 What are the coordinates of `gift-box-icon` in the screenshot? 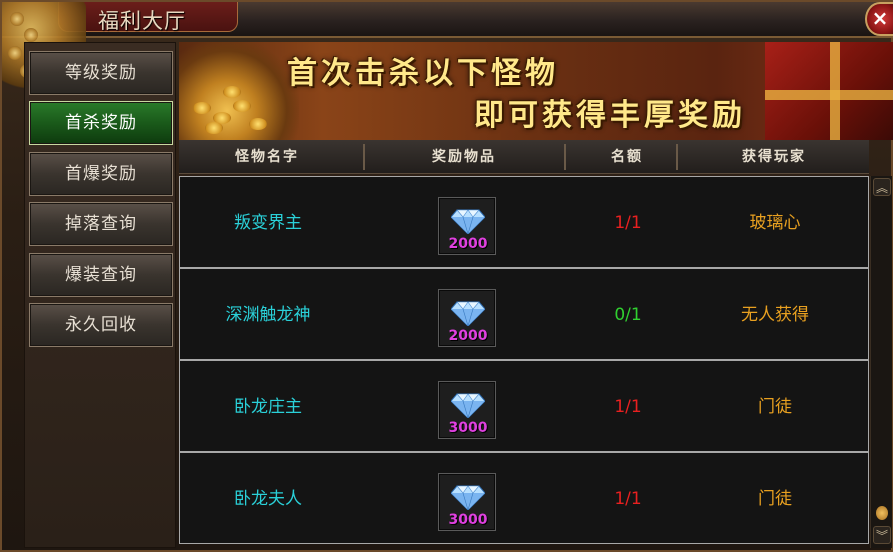 It's located at (829, 91).